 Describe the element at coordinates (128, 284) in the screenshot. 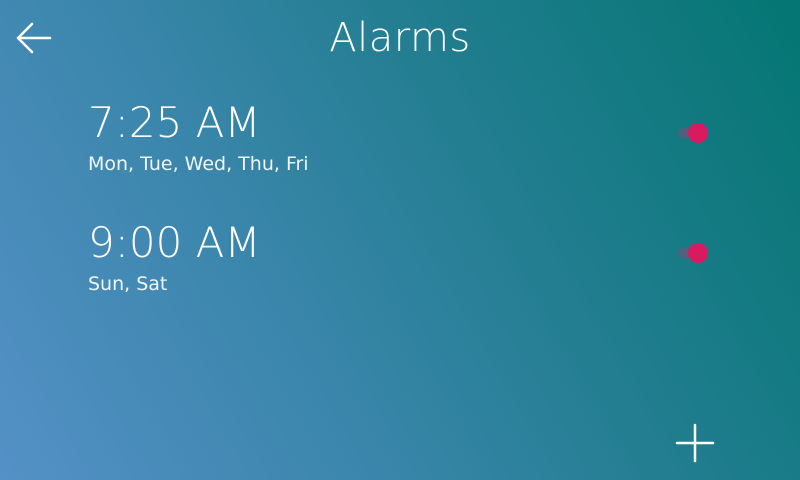

I see `alarm-days: Sun, Sat` at that location.